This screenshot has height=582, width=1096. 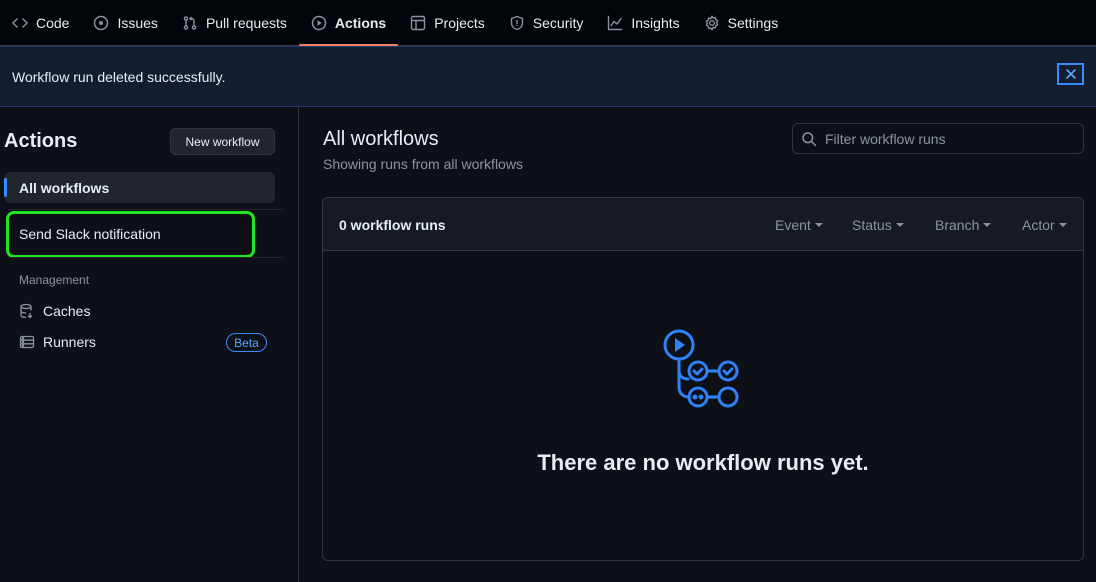 What do you see at coordinates (872, 225) in the screenshot?
I see `dropdown-label: Status` at bounding box center [872, 225].